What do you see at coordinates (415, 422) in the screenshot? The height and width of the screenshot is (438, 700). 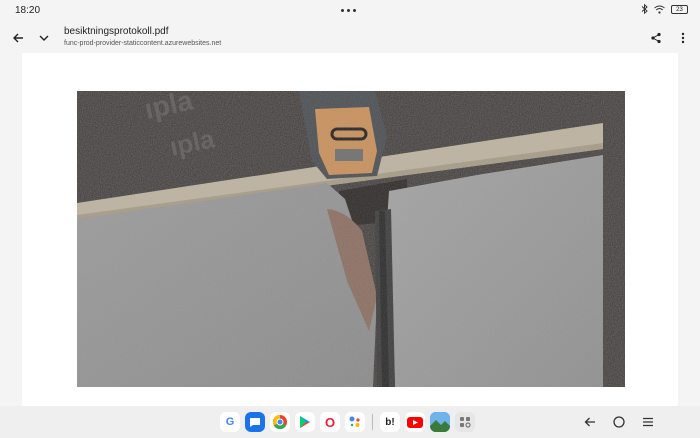 I see `youtube-app` at bounding box center [415, 422].